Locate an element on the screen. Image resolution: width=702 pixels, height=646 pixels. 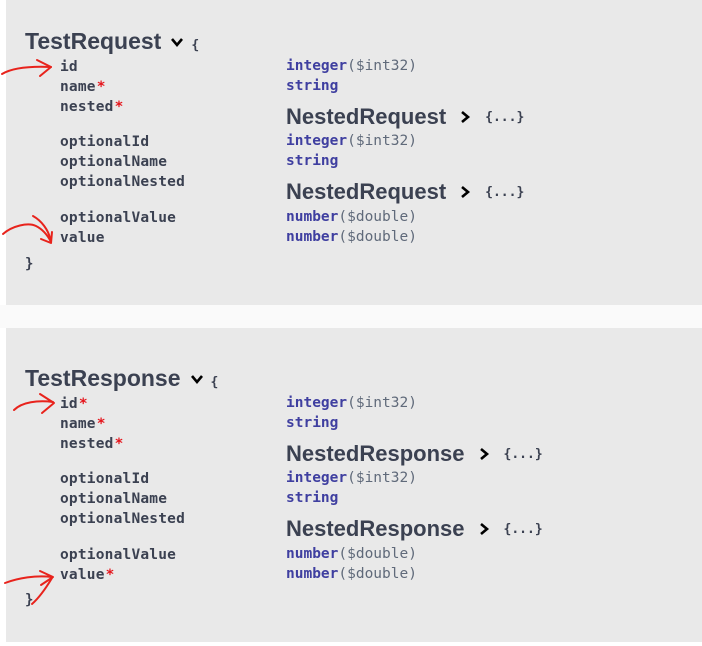
model-header: TestResponse { is located at coordinates (121, 378).